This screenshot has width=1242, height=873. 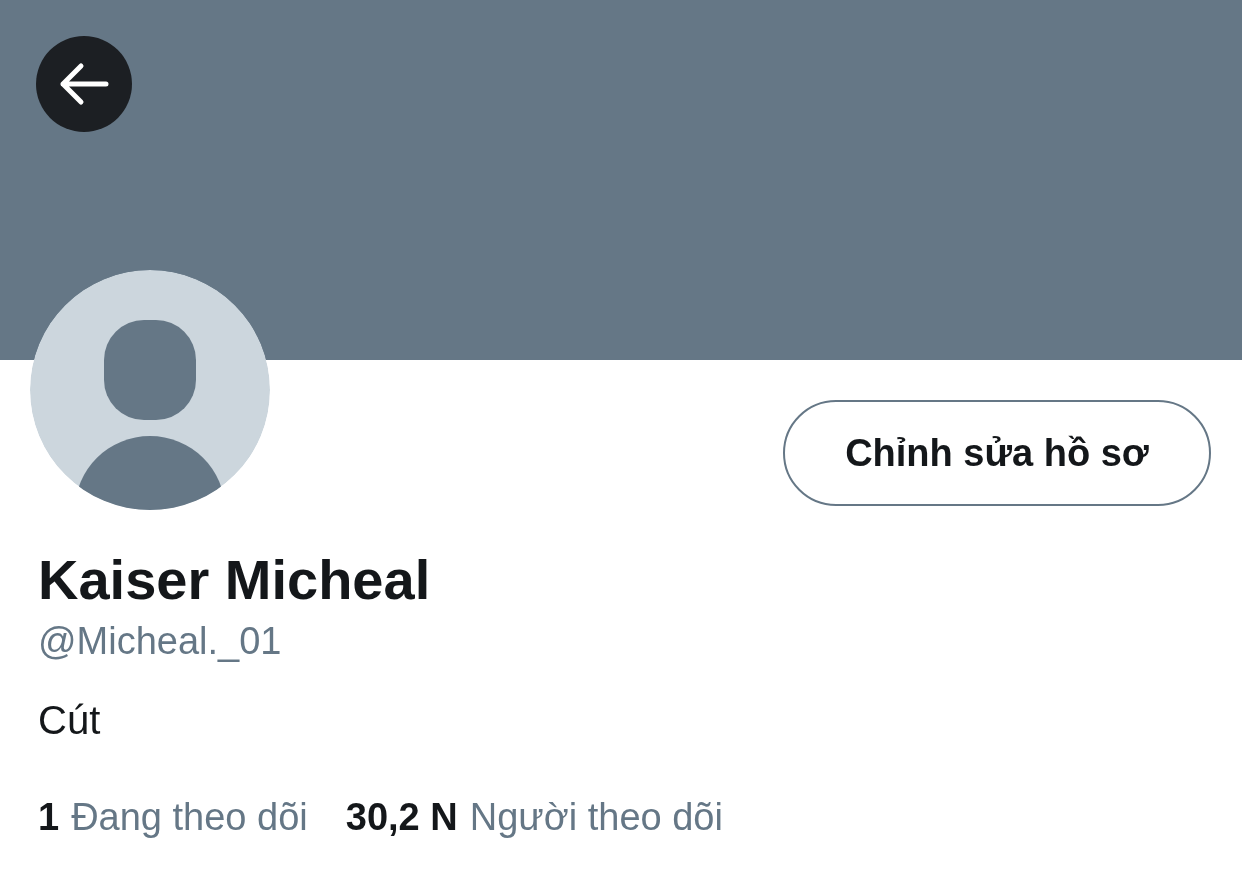 What do you see at coordinates (189, 817) in the screenshot?
I see `stat-label: Đang theo dõi` at bounding box center [189, 817].